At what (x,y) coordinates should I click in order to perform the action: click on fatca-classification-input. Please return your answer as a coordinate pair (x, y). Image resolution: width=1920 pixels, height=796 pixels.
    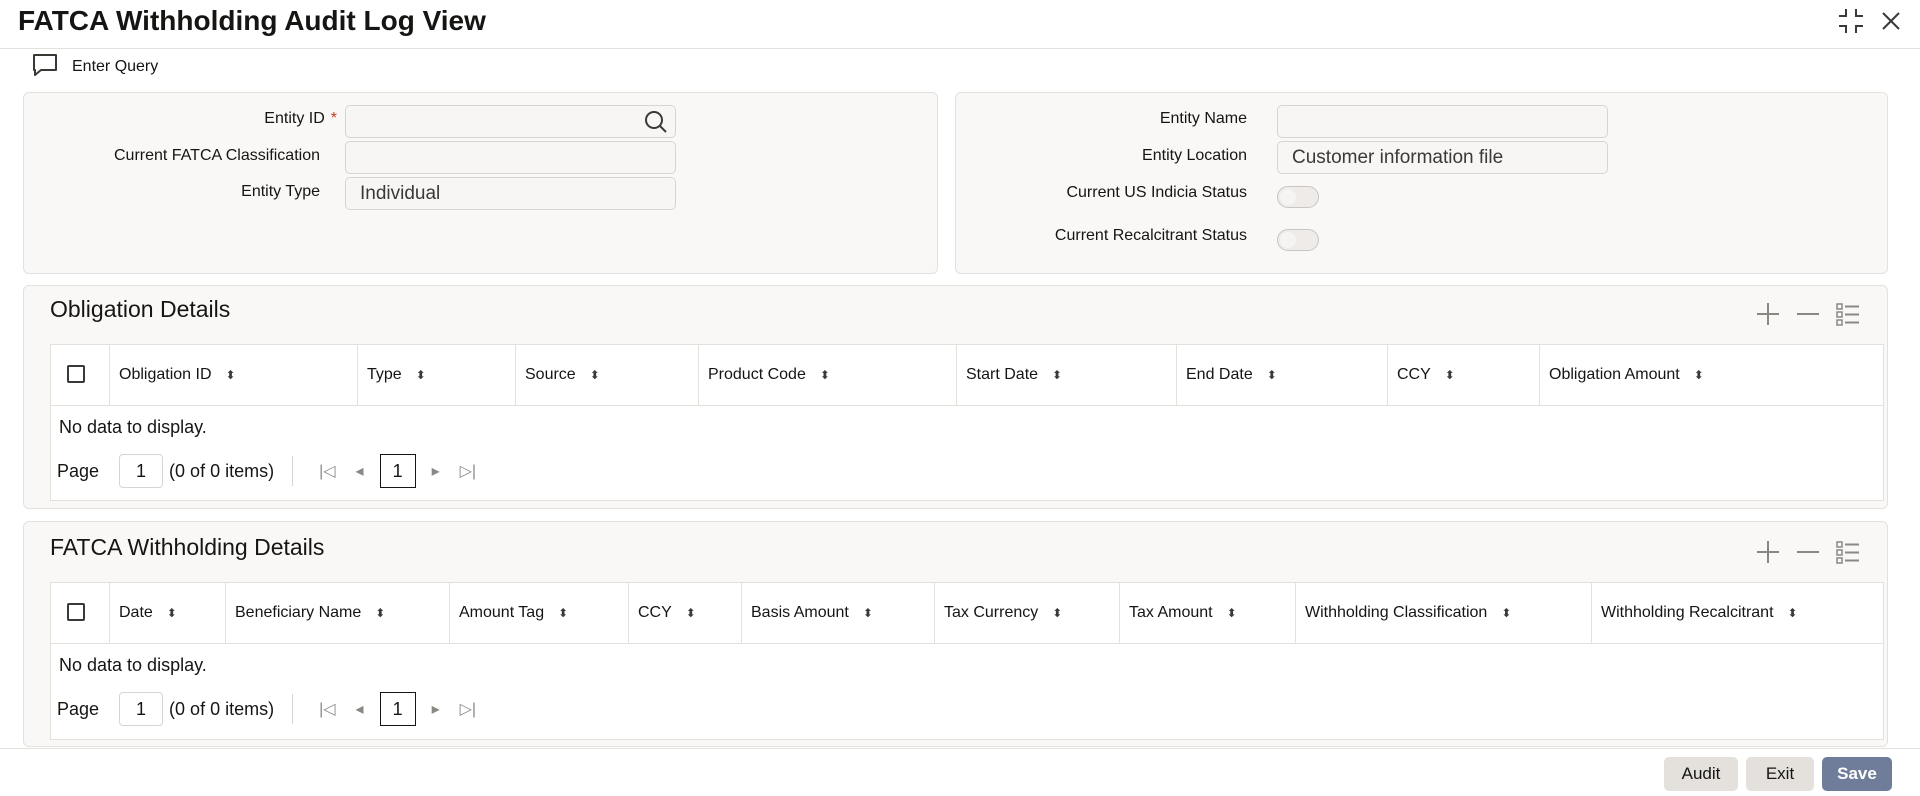
    Looking at the image, I should click on (510, 157).